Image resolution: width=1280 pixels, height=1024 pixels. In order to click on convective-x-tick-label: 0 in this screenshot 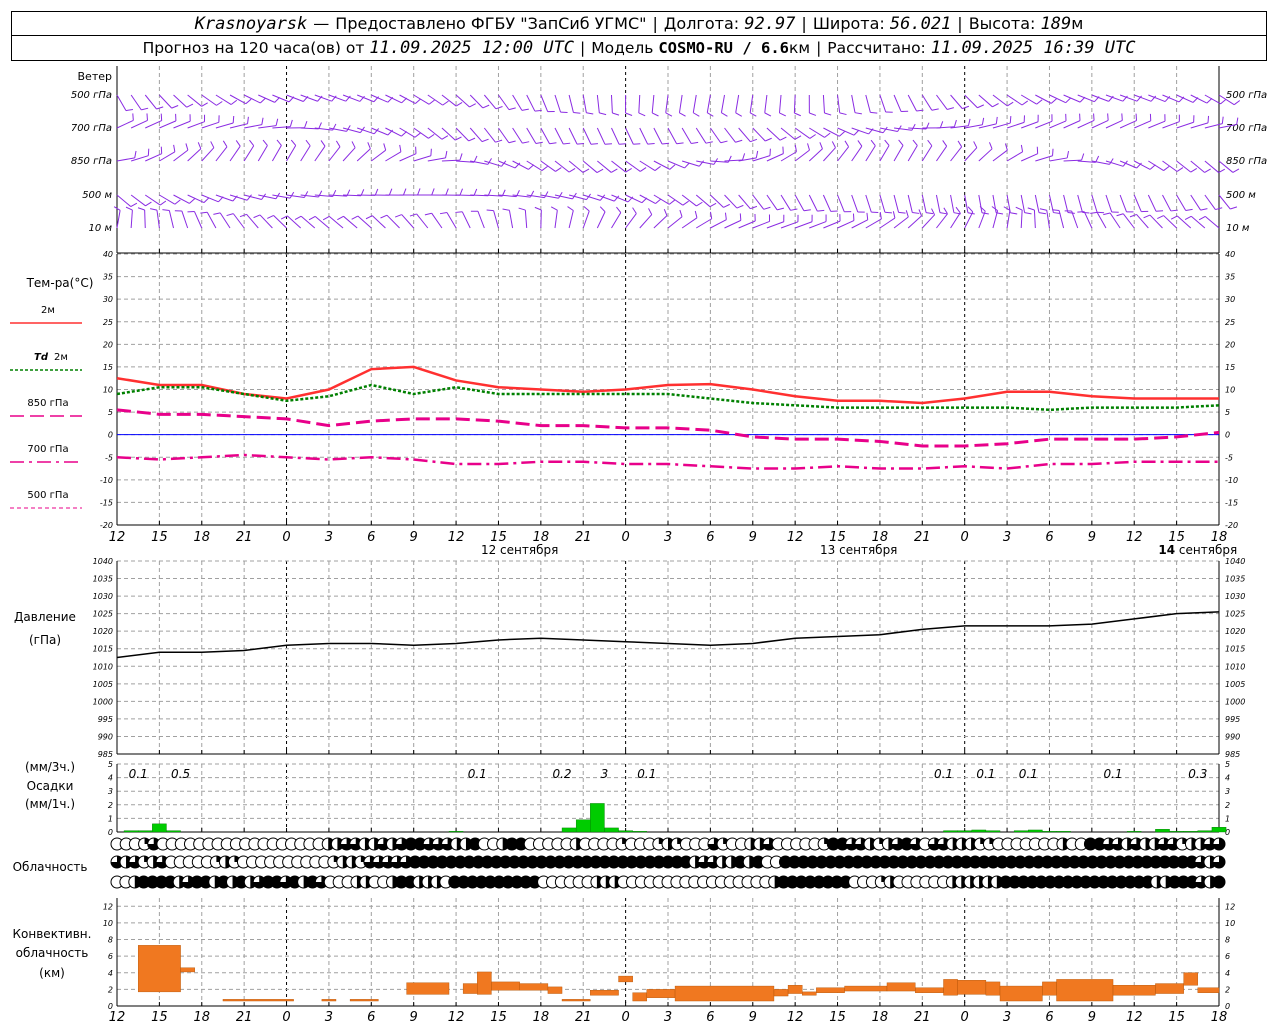, I will do `click(965, 1017)`.